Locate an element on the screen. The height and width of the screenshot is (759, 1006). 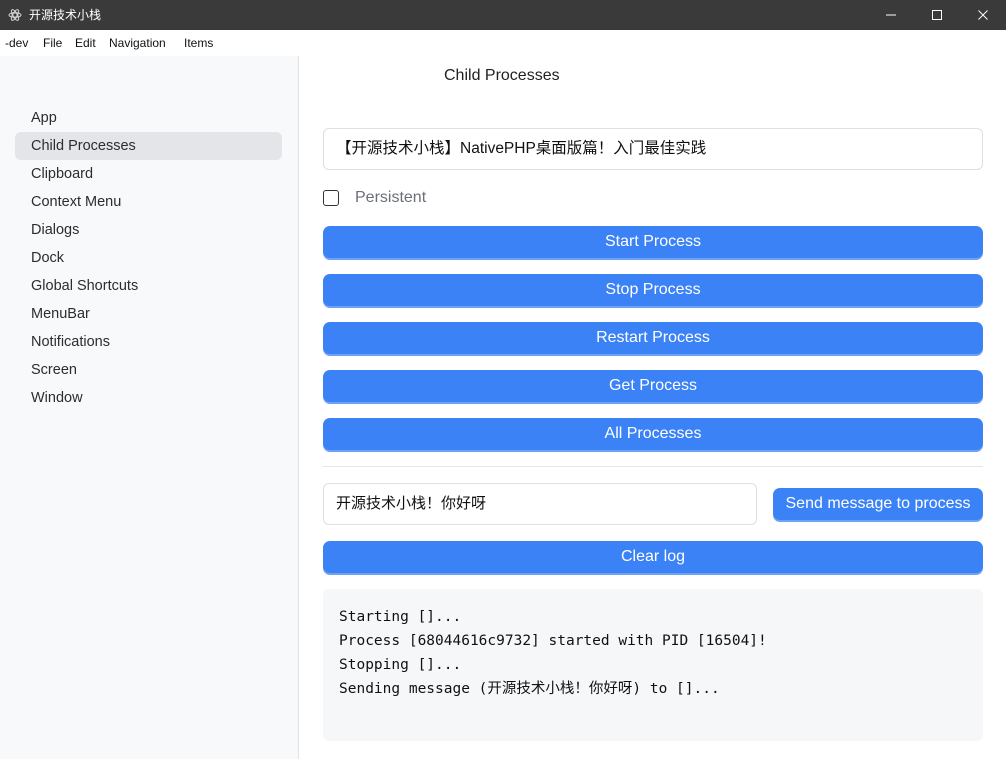
sidebar-item-dock: Dock is located at coordinates (148, 258).